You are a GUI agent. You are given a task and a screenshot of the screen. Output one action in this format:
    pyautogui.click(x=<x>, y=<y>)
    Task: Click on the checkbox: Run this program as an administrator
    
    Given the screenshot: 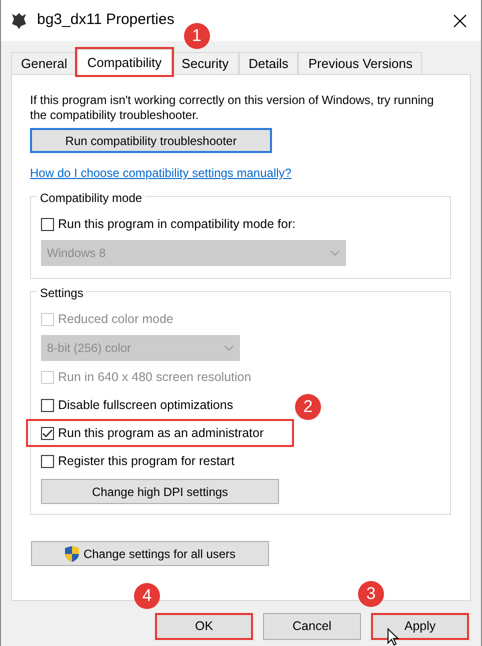 What is the action you would take?
    pyautogui.click(x=160, y=433)
    